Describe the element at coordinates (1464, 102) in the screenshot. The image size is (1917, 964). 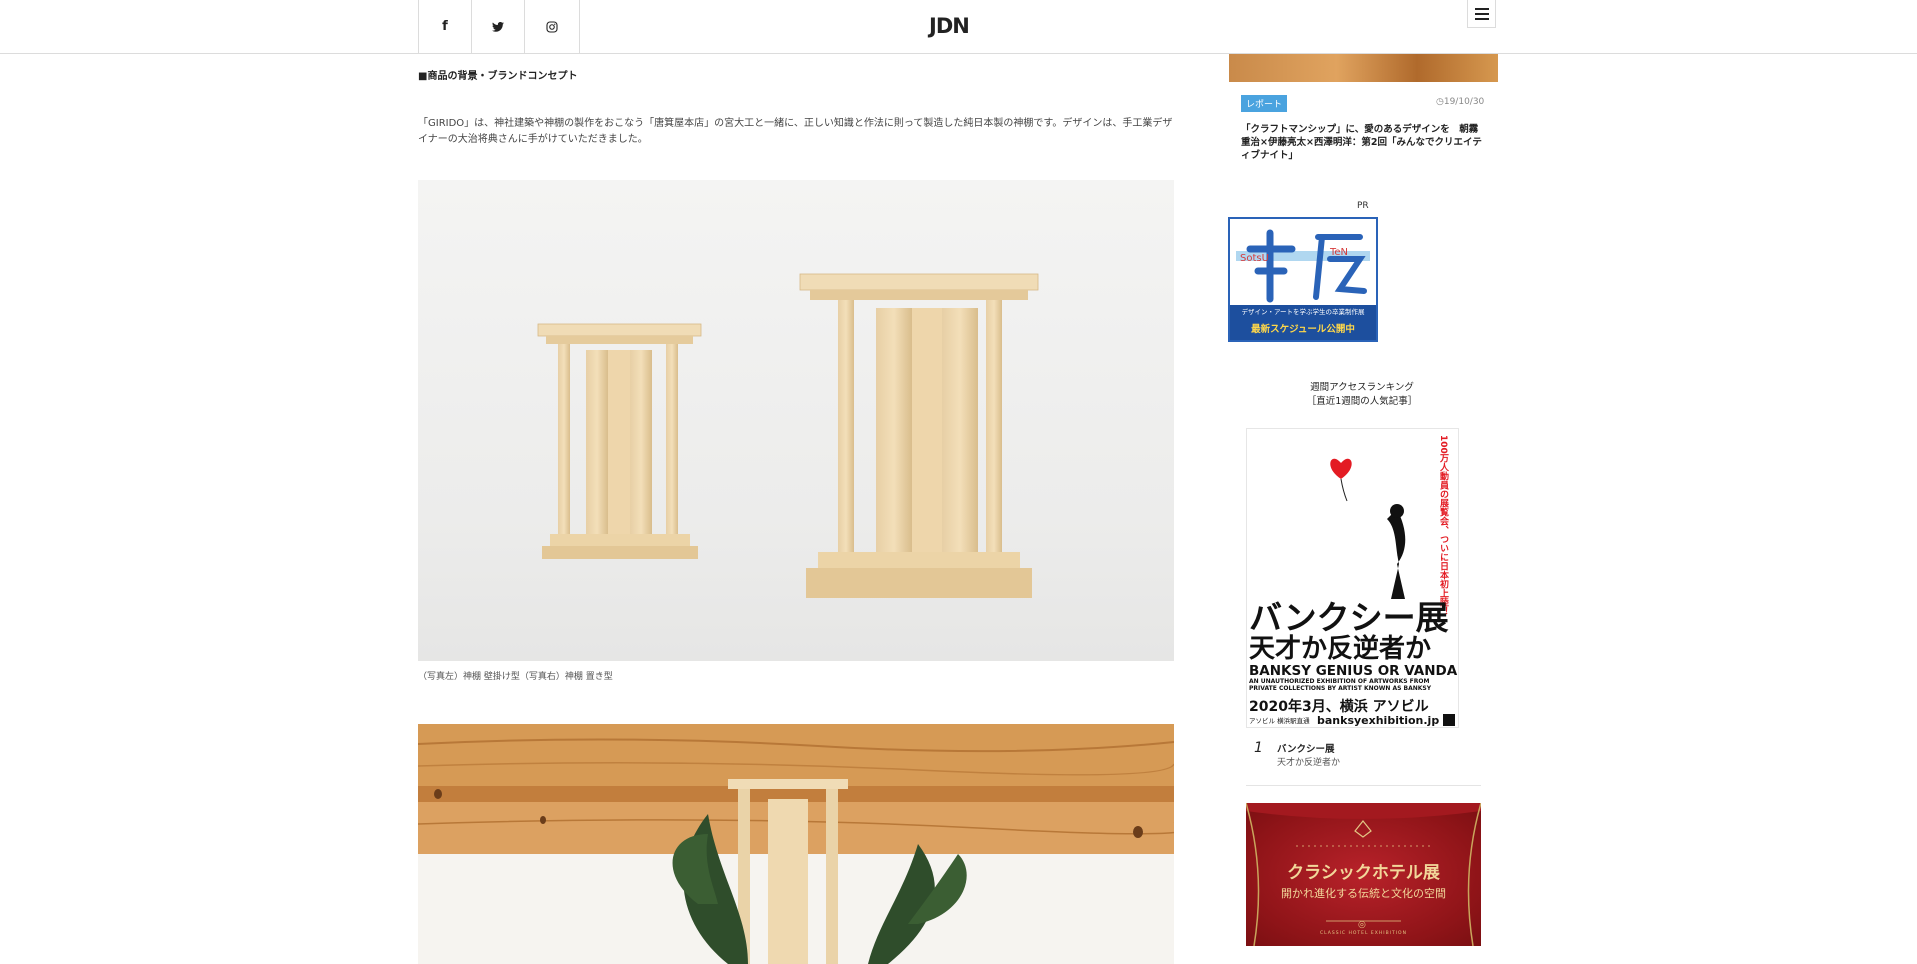
I see `article-date-text: 19/10/30` at that location.